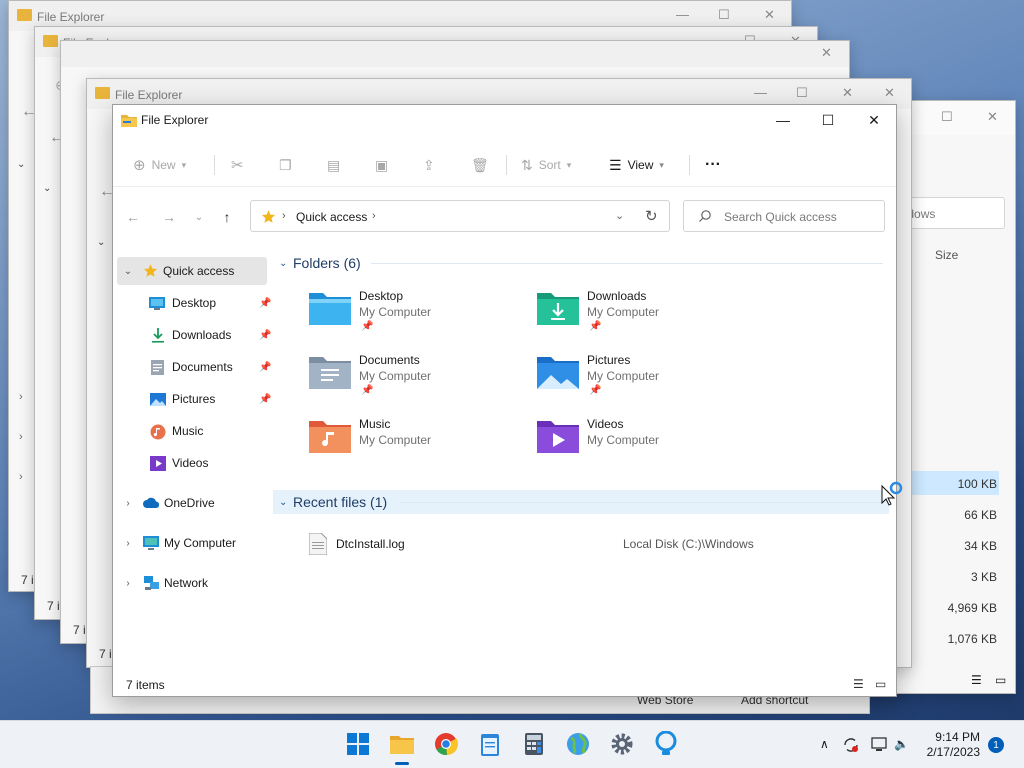  Describe the element at coordinates (24, 15) in the screenshot. I see `folder-icon` at that location.